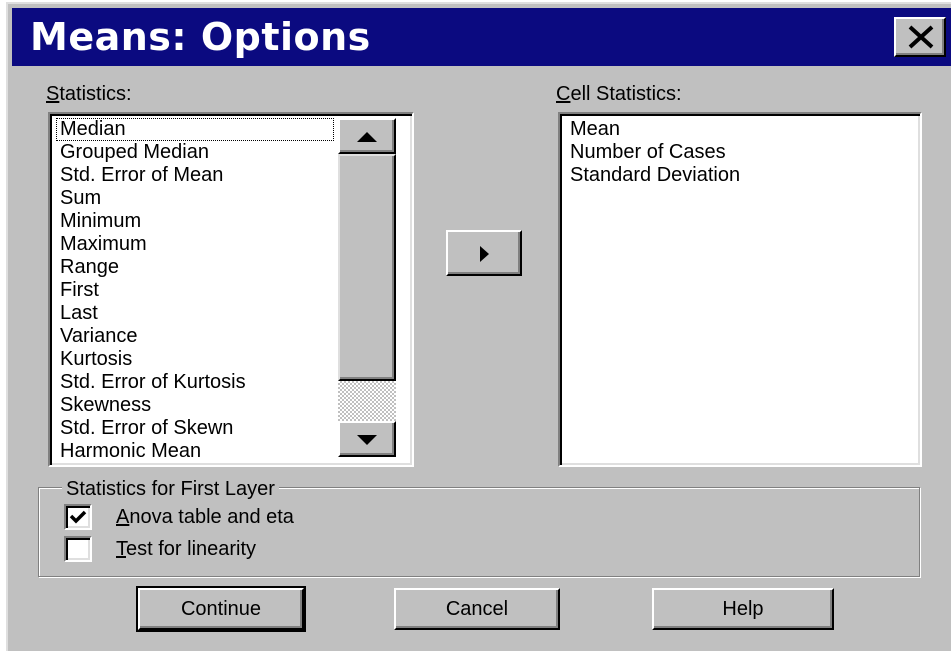 The image size is (951, 651). What do you see at coordinates (195, 428) in the screenshot?
I see `statistics-list-item: Std. Error of Skewn` at bounding box center [195, 428].